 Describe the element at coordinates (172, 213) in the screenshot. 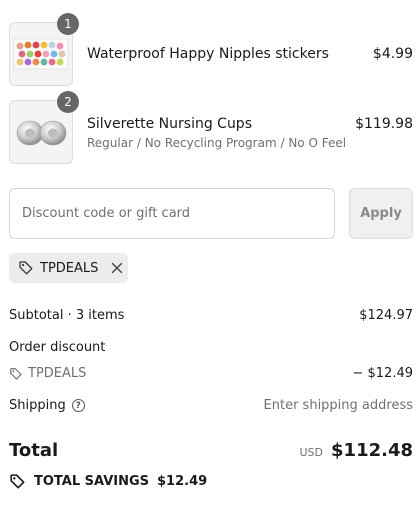

I see `discount-code-input` at that location.